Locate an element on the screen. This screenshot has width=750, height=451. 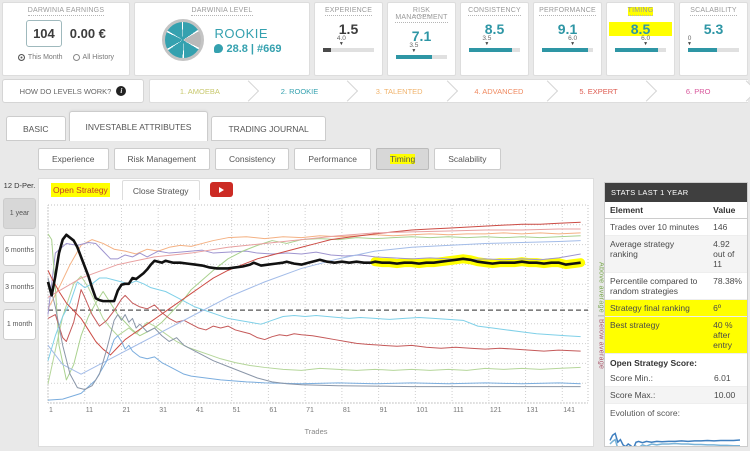
attr-title: EXPERIENCE is located at coordinates (348, 11).